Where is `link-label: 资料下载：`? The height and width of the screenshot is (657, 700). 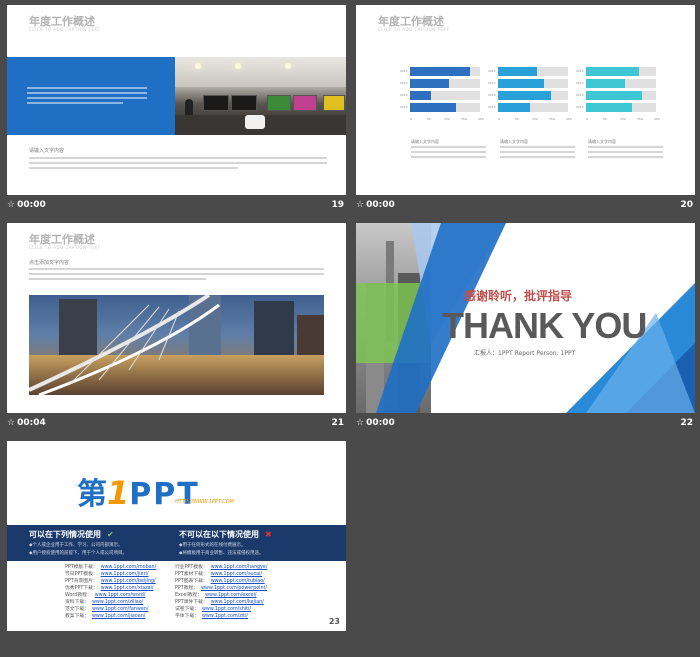 link-label: 资料下载： is located at coordinates (77, 602).